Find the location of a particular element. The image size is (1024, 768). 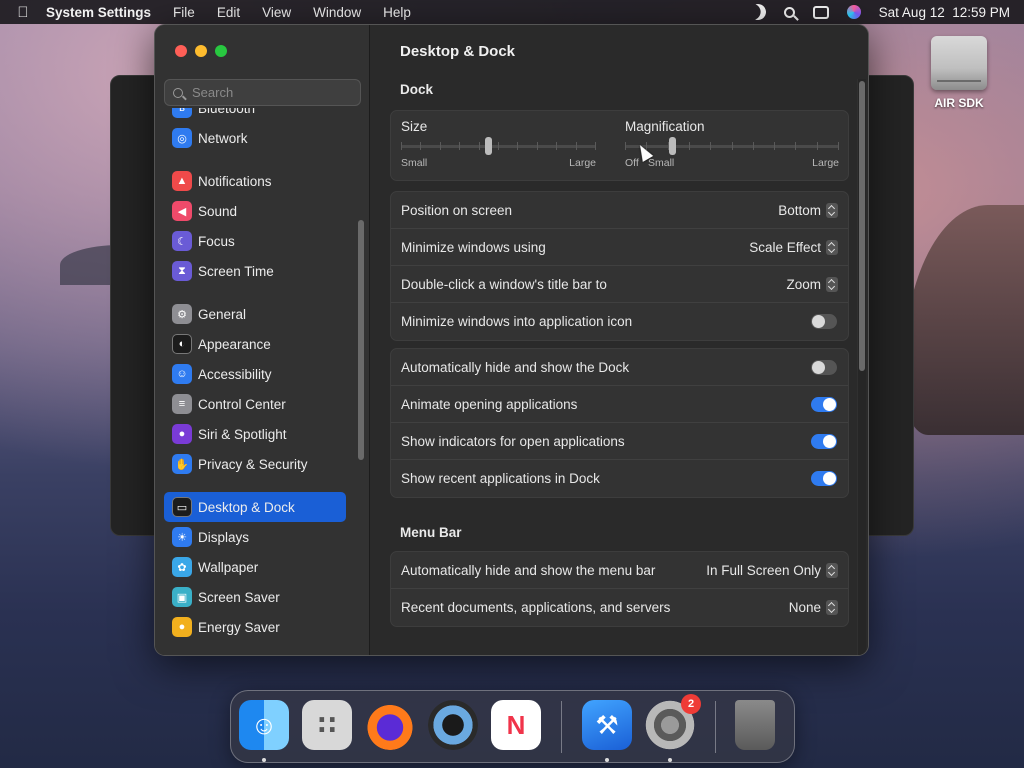

sidebar-item-accessibility: ☺ Accessibility is located at coordinates (255, 374).